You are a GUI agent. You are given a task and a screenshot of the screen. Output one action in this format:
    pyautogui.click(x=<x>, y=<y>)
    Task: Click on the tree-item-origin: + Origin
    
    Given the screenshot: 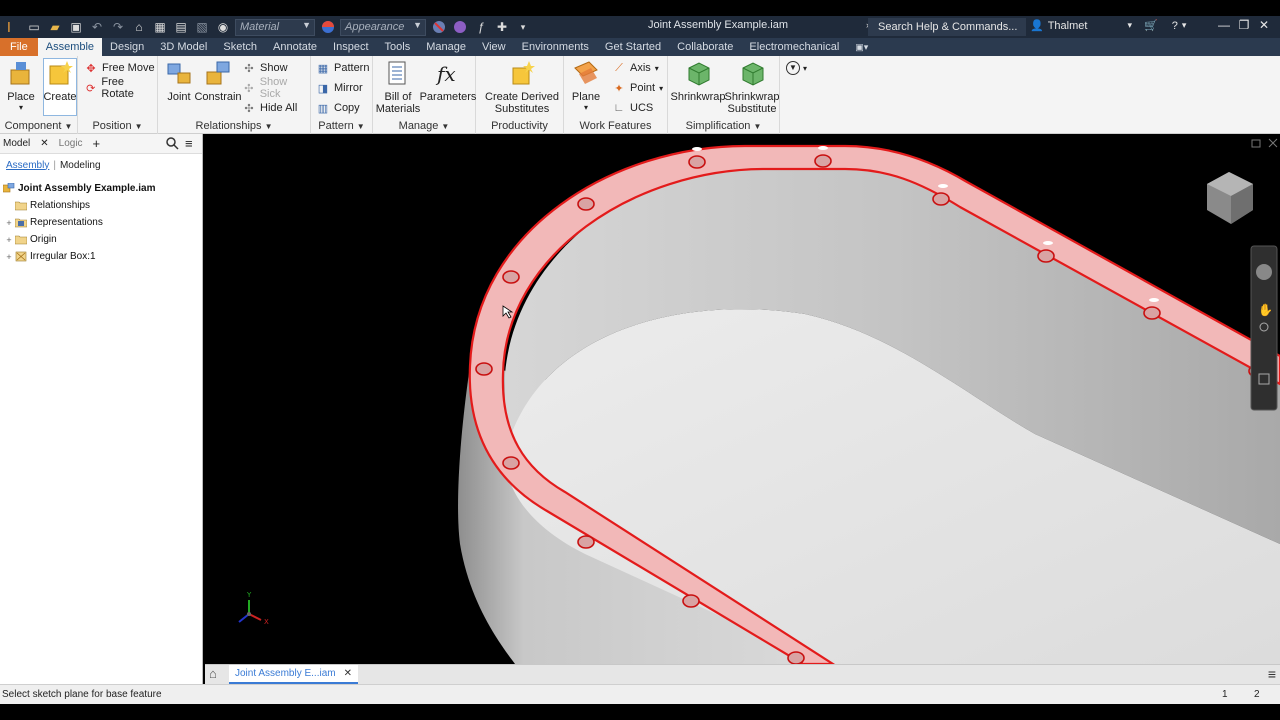 What is the action you would take?
    pyautogui.click(x=101, y=239)
    